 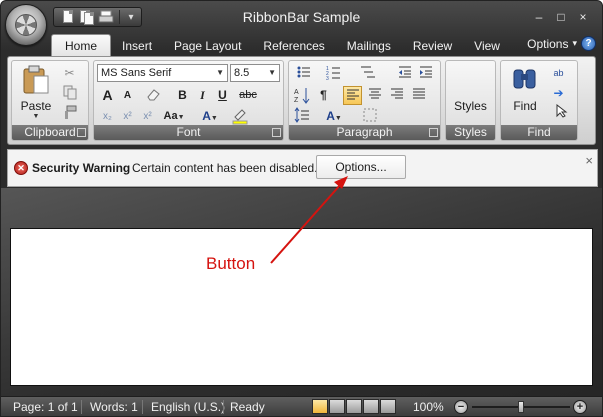 What do you see at coordinates (247, 407) in the screenshot?
I see `ready-state: Ready` at bounding box center [247, 407].